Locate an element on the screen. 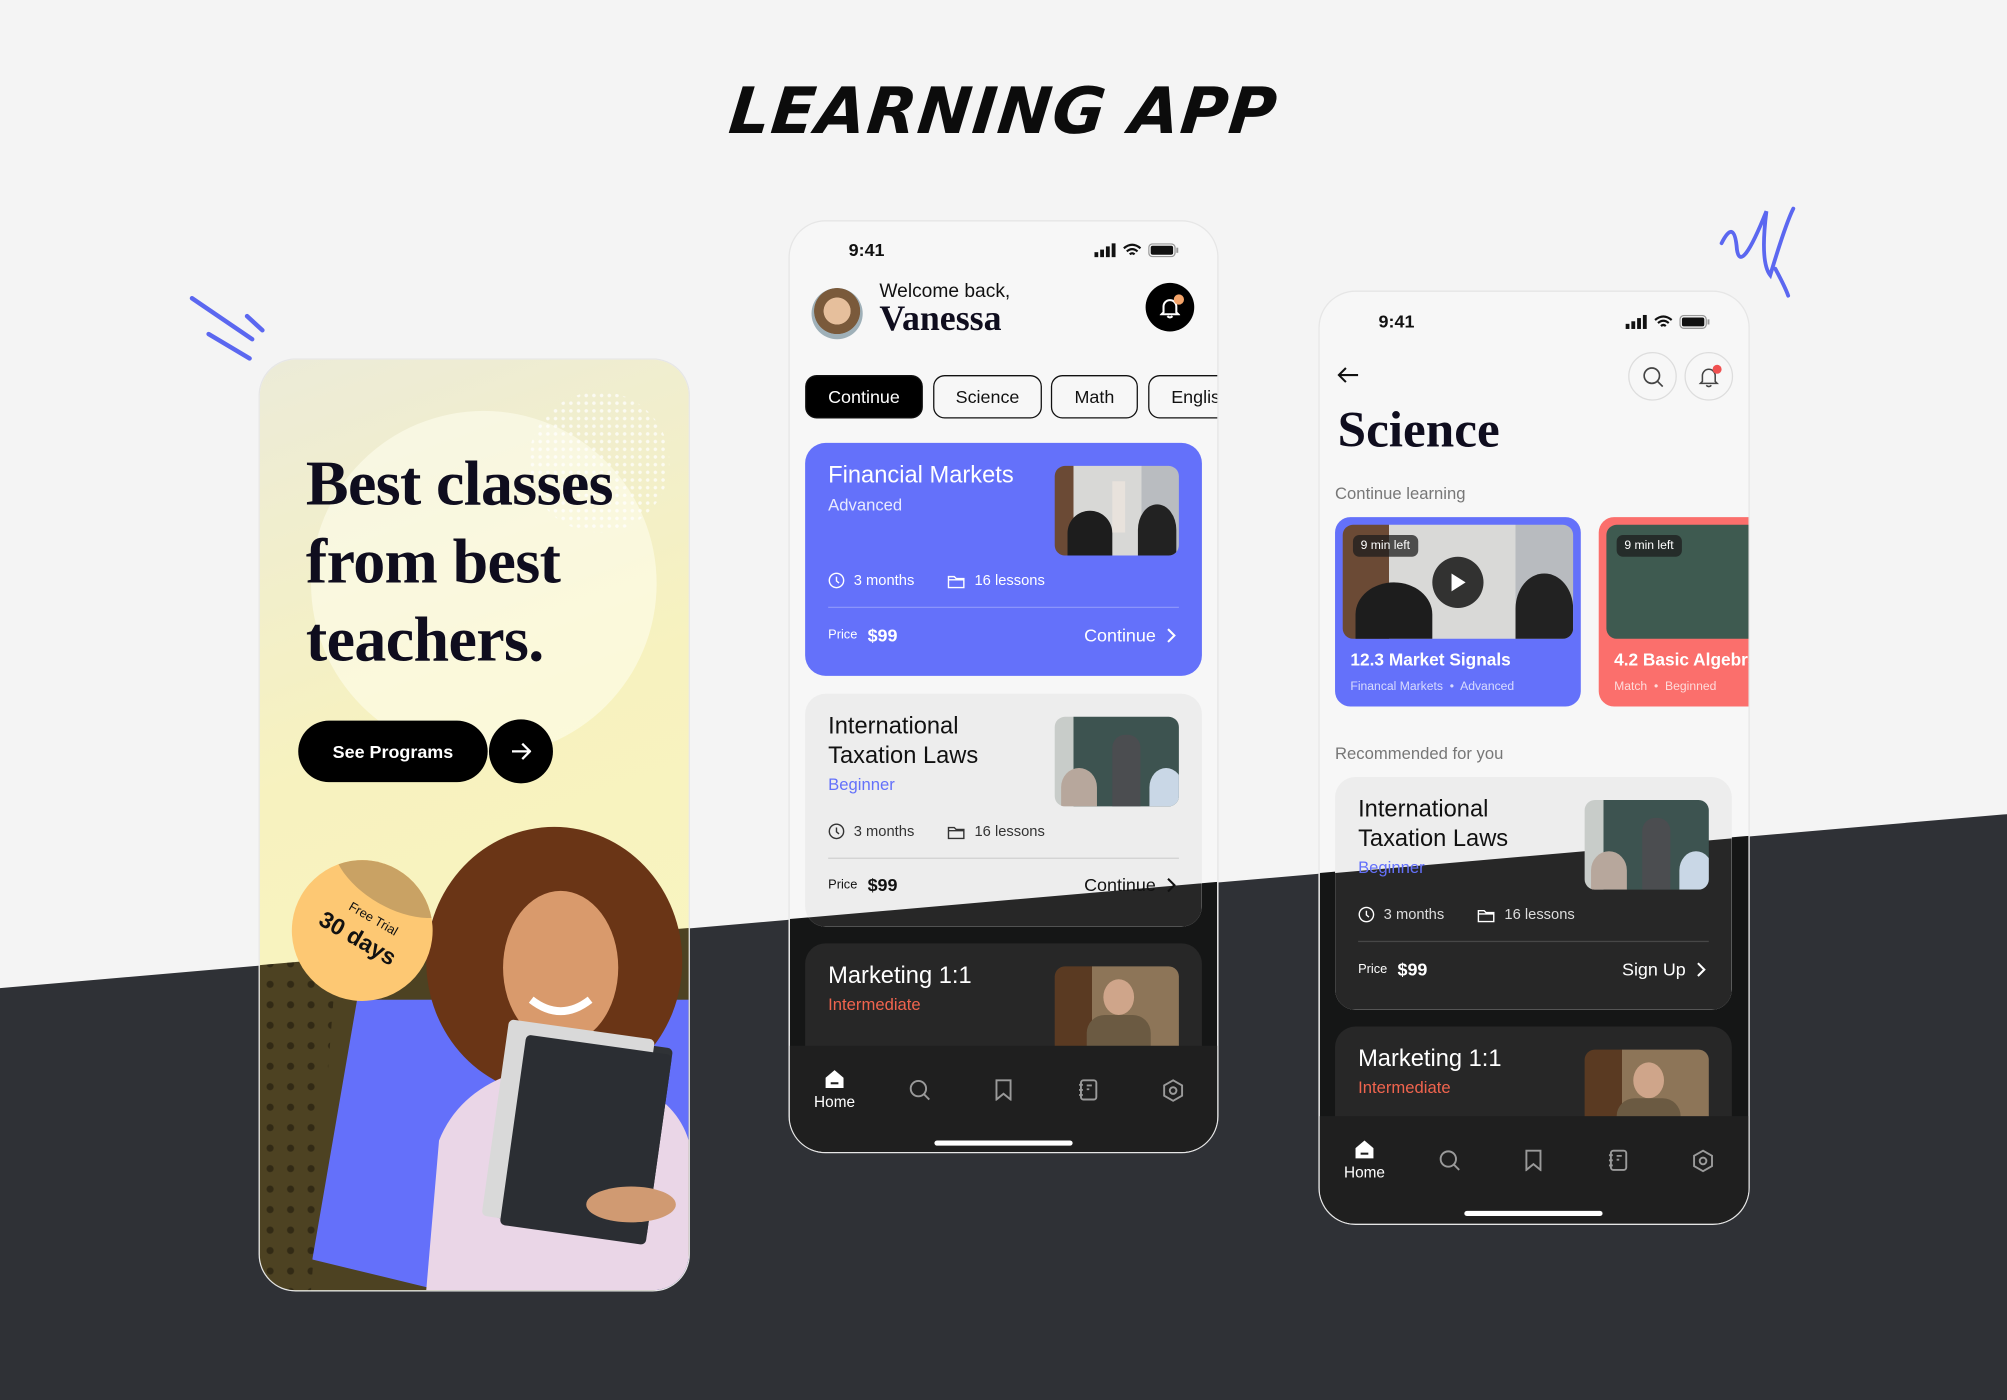 This screenshot has width=2007, height=1400. back-button is located at coordinates (1347, 375).